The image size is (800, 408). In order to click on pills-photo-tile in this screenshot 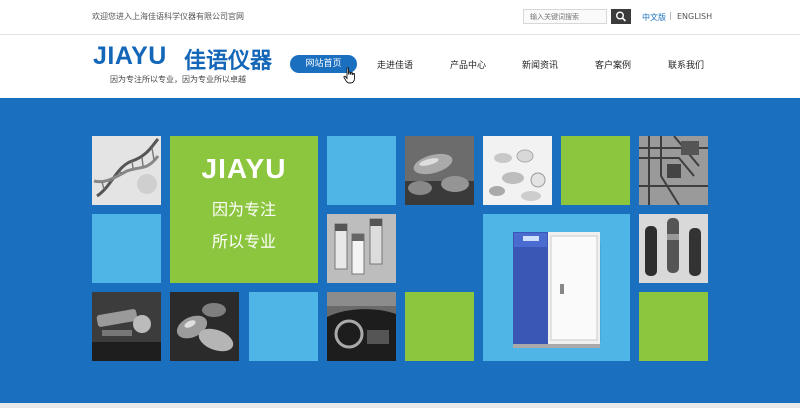, I will do `click(517, 170)`.